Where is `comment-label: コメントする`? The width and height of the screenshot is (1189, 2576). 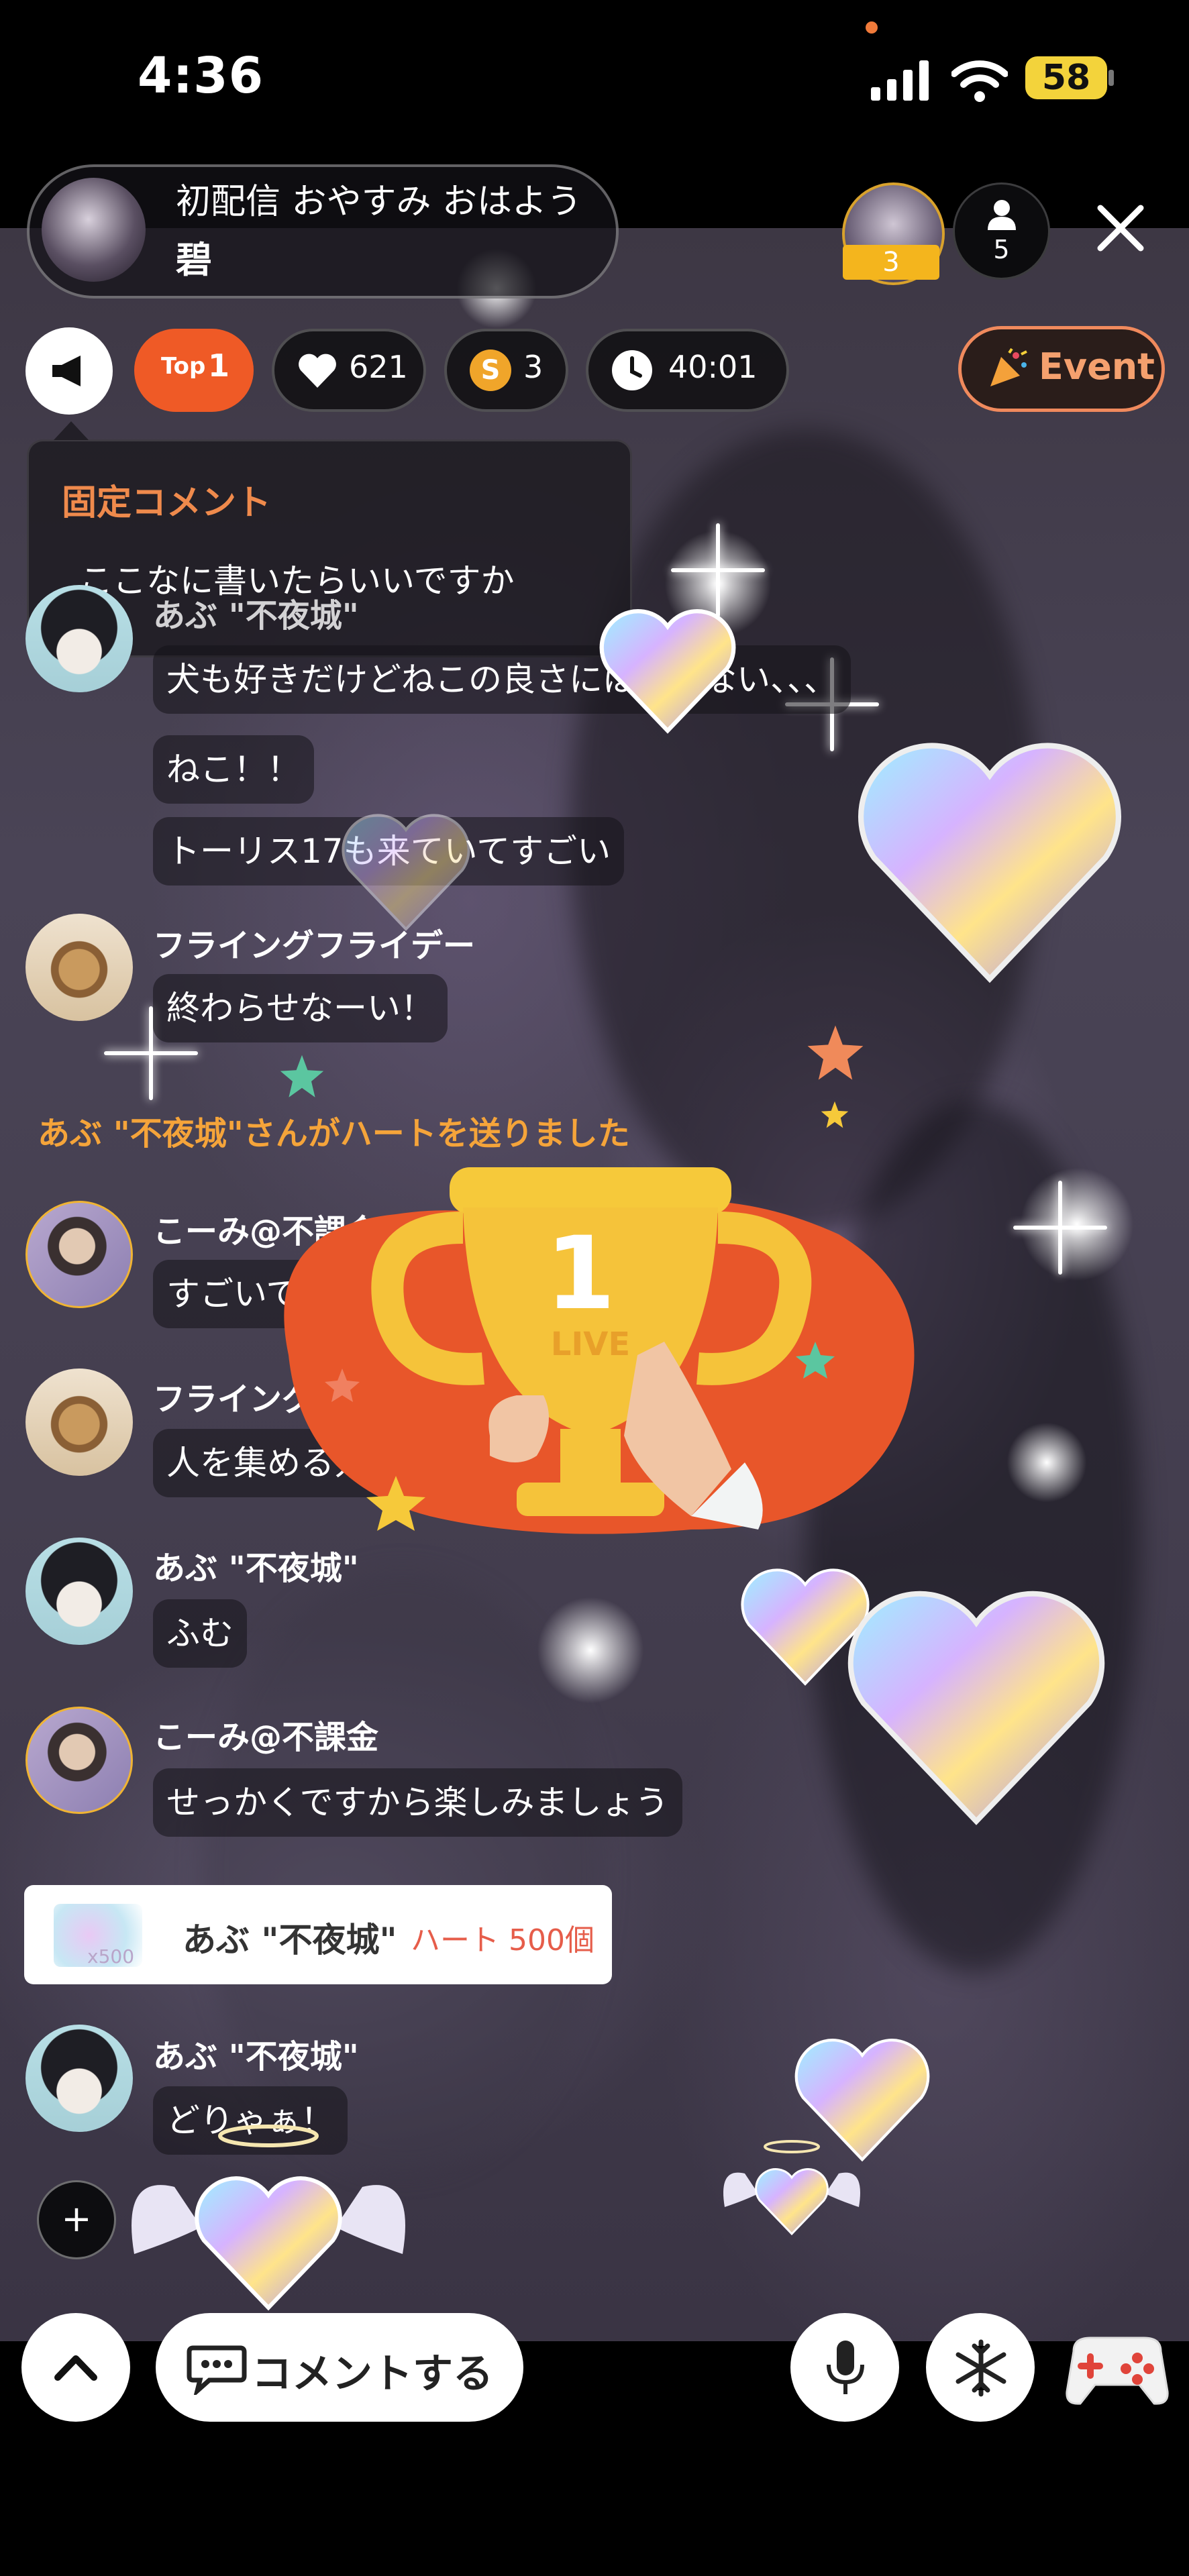
comment-label: コメントする is located at coordinates (372, 2374).